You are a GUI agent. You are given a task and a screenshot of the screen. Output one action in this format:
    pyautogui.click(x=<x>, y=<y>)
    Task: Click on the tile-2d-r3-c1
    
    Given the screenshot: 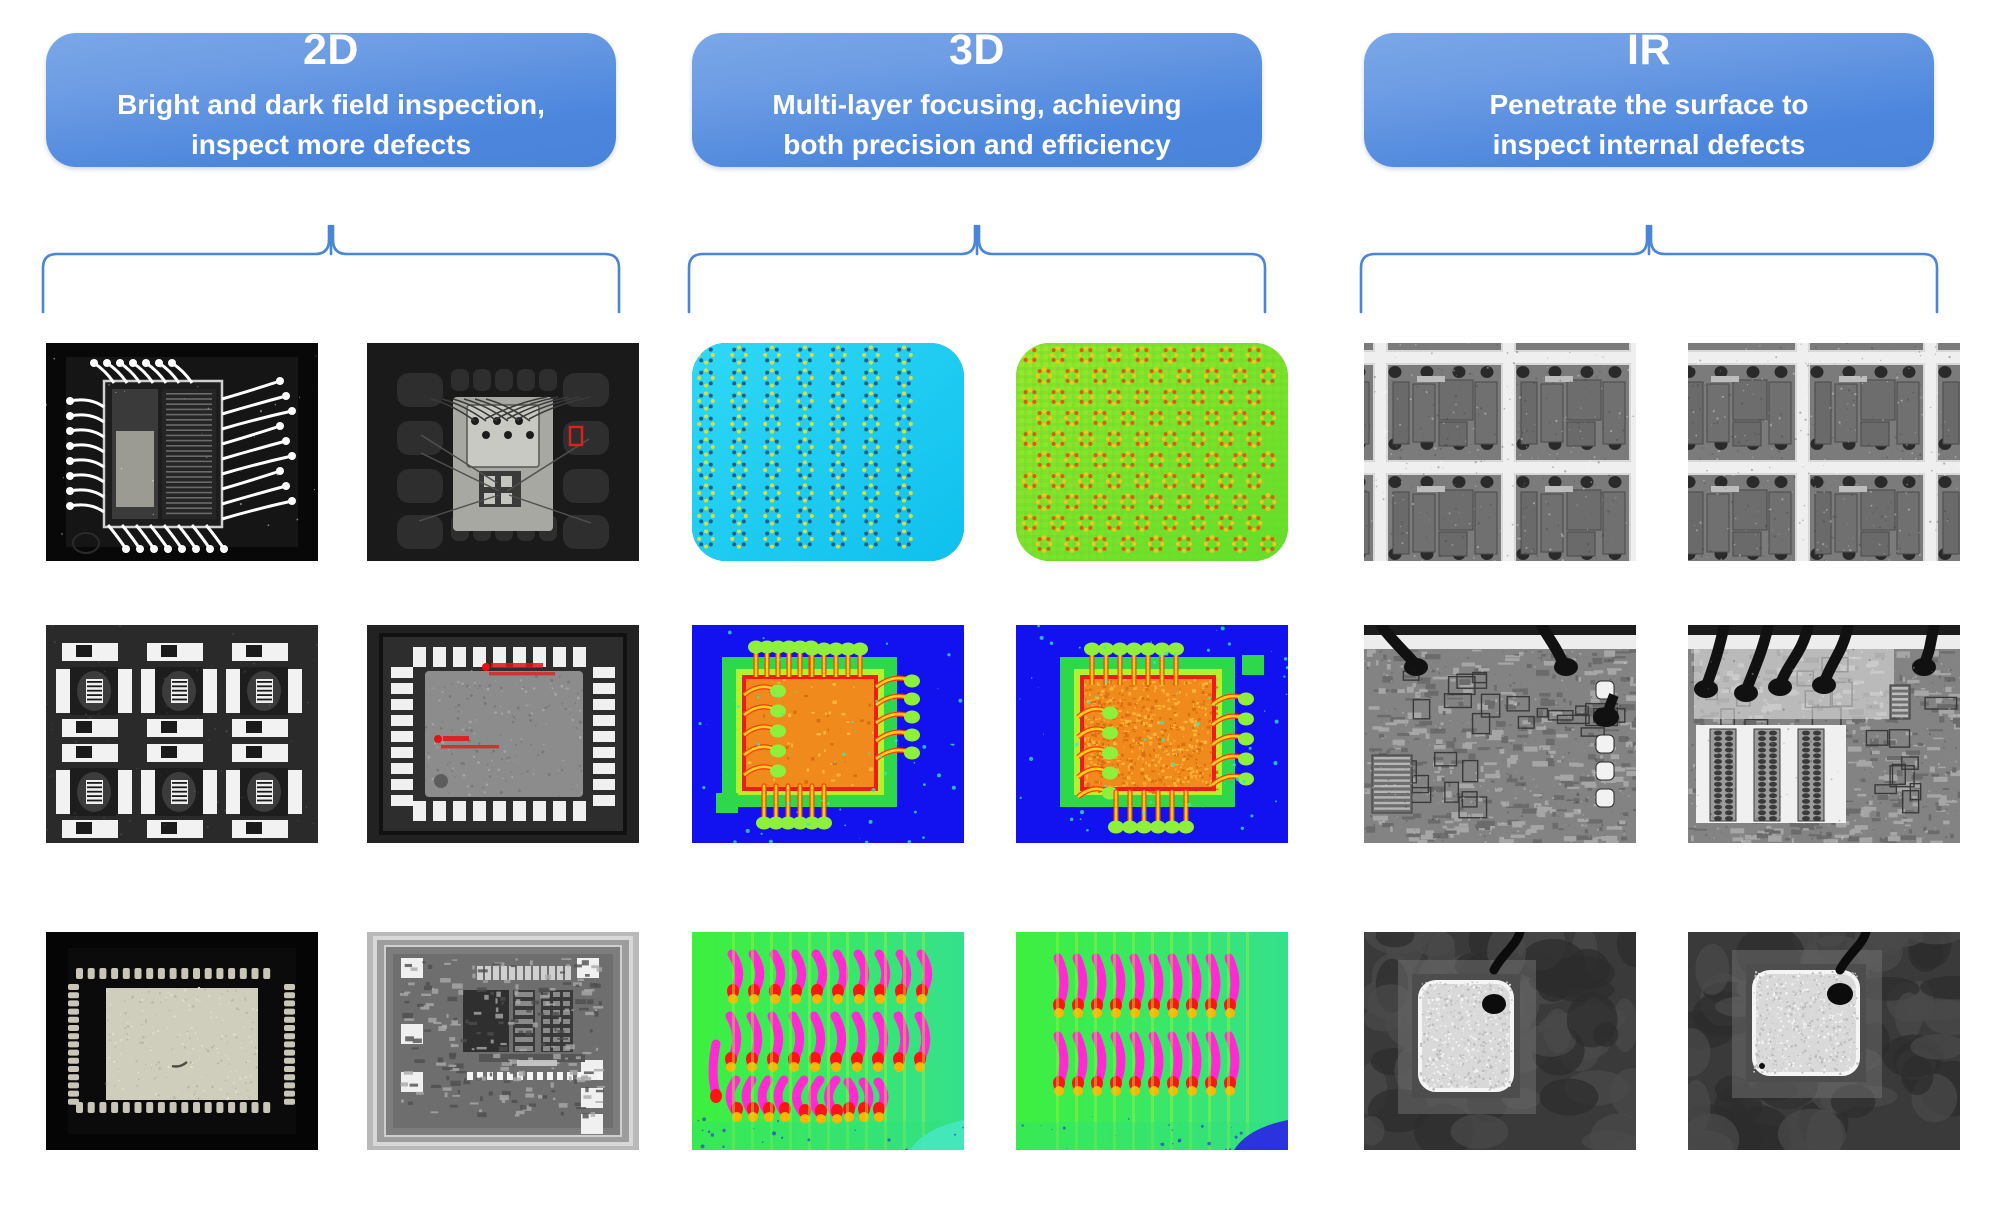 What is the action you would take?
    pyautogui.click(x=182, y=1041)
    